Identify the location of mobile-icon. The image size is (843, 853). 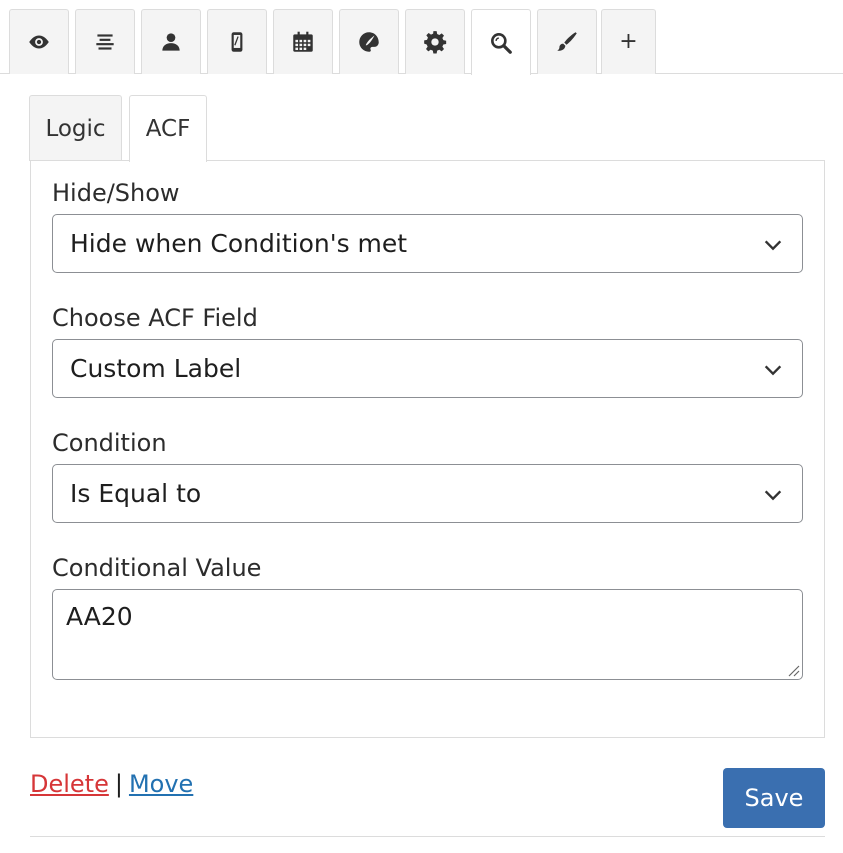
(237, 42).